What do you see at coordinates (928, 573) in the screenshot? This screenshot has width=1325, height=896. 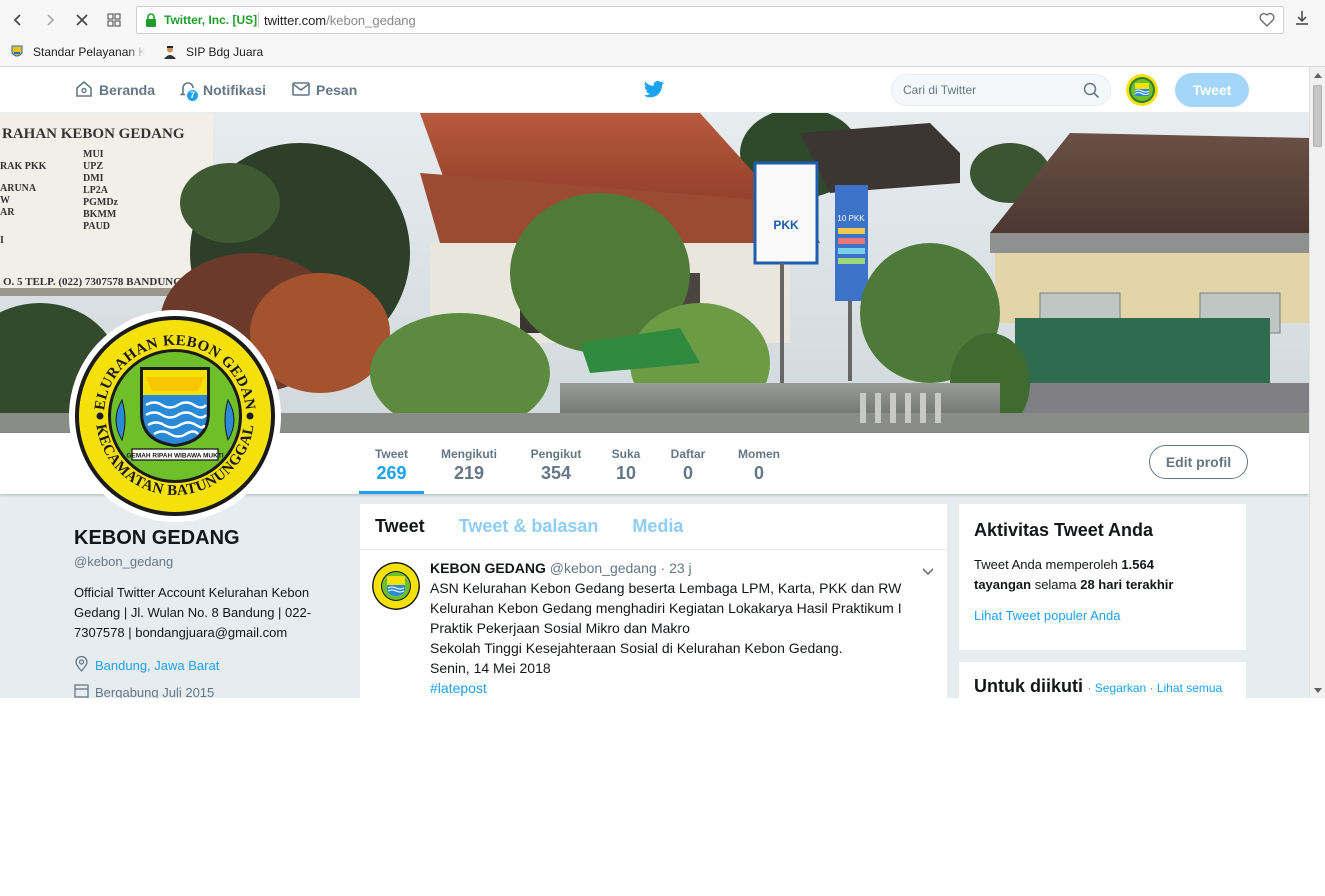 I see `chevron-down-icon` at bounding box center [928, 573].